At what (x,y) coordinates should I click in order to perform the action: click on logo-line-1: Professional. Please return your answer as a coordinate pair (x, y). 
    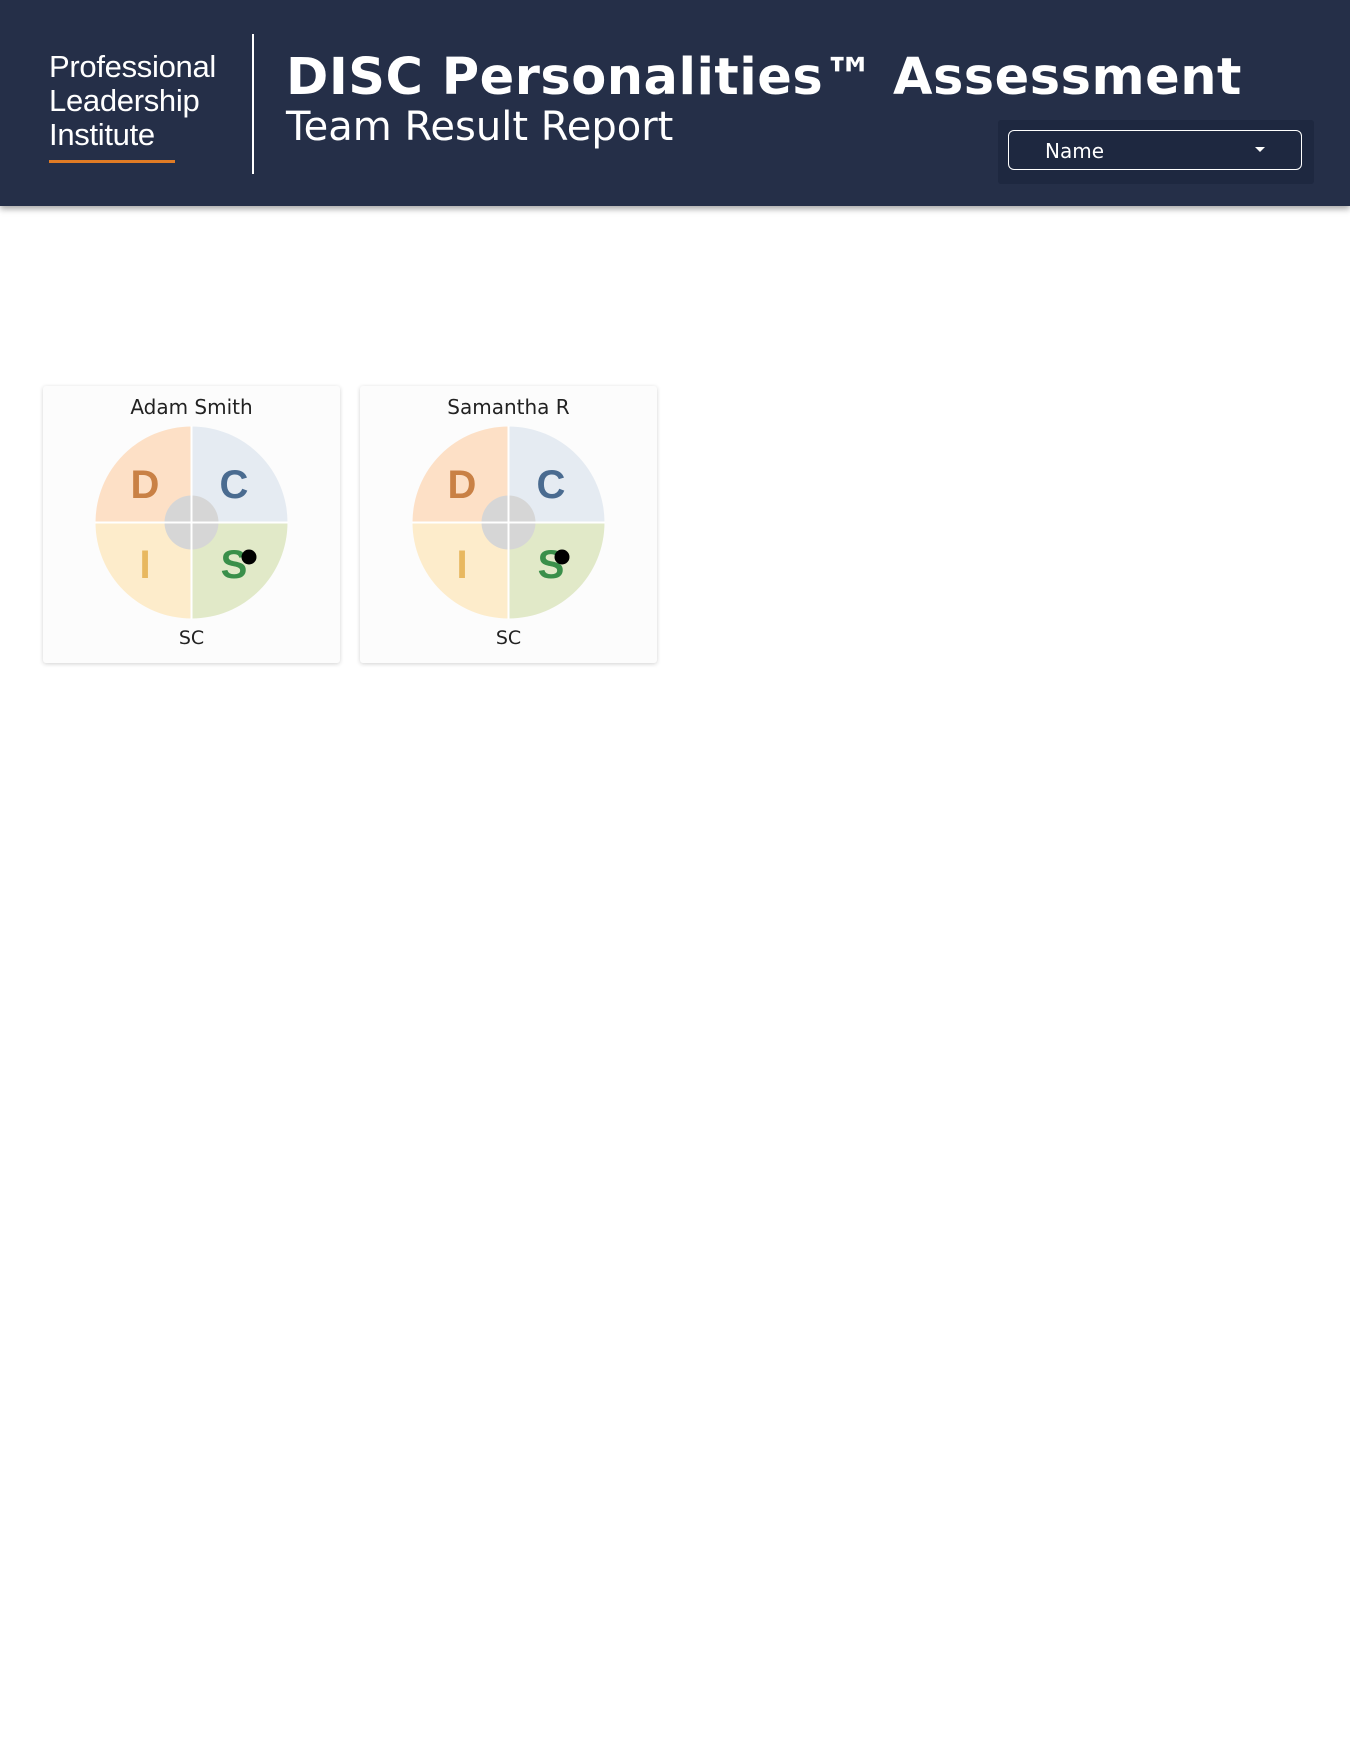
    Looking at the image, I should click on (132, 66).